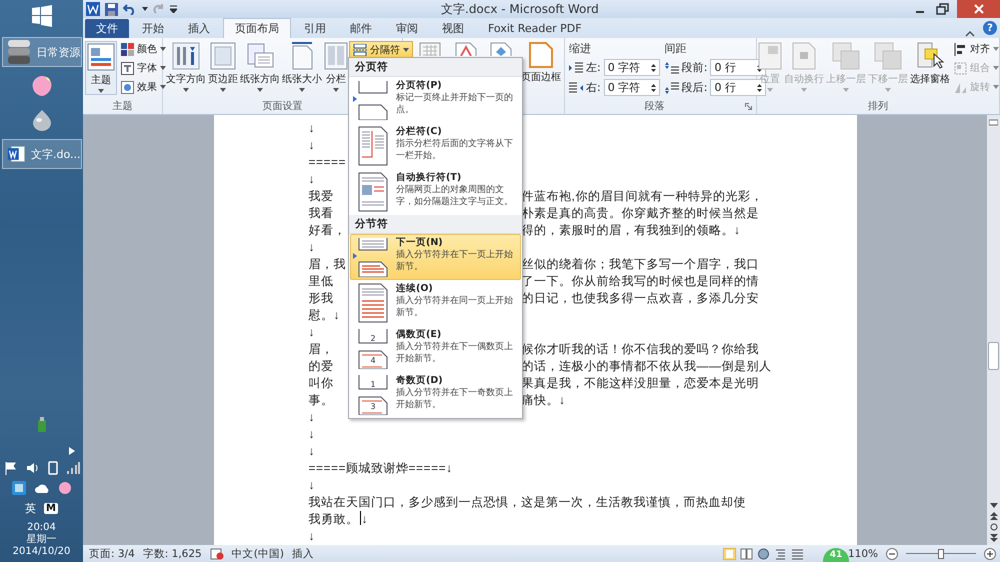  Describe the element at coordinates (960, 49) in the screenshot. I see `align-icon` at that location.